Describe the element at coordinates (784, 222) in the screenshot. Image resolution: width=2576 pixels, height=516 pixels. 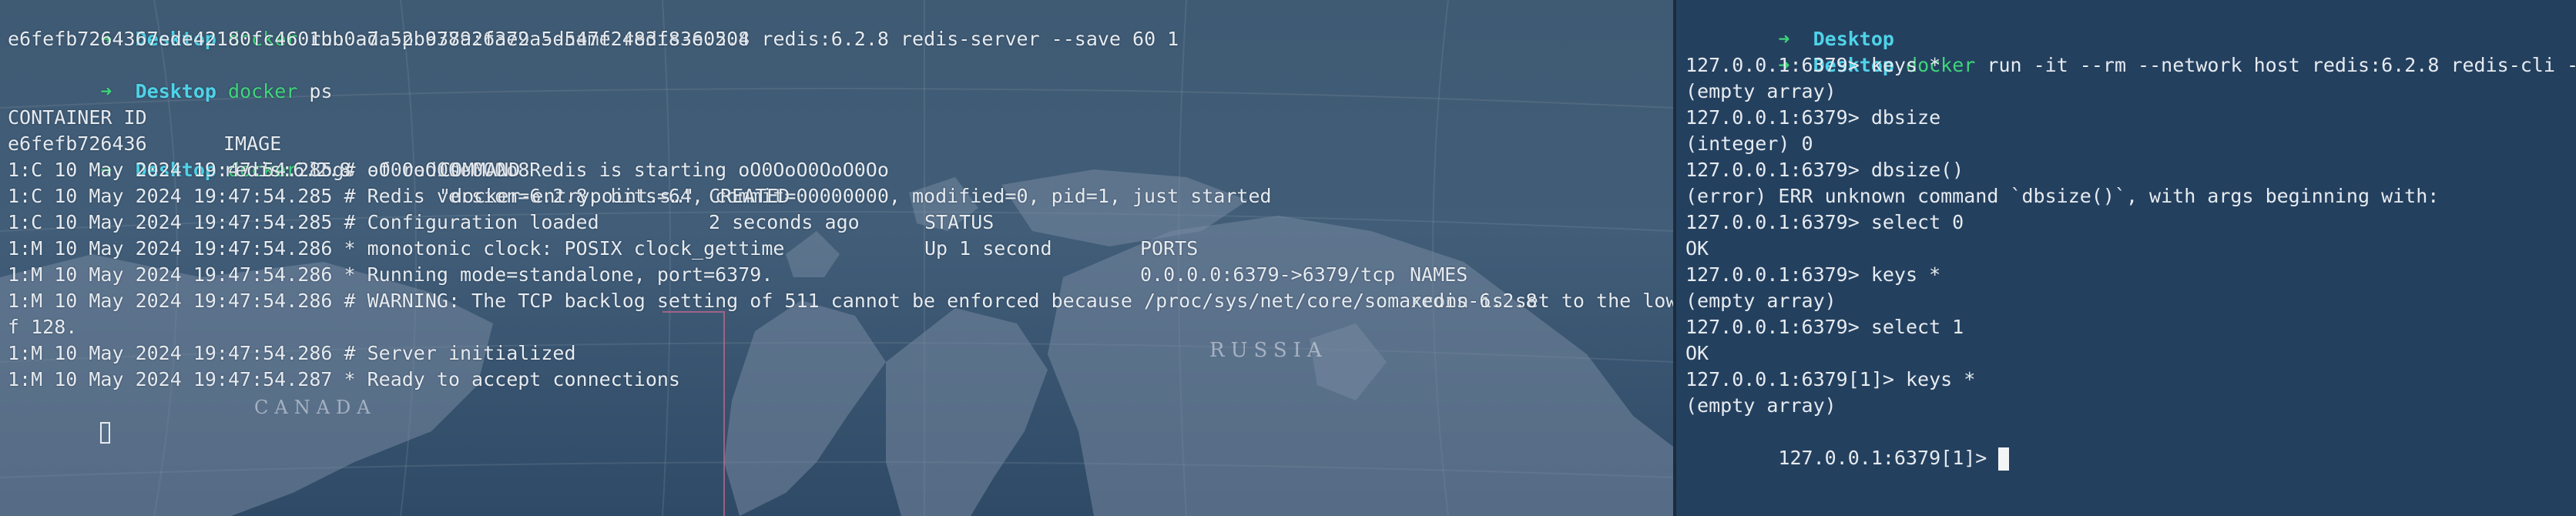
I see `ps-cell-created: 2 seconds ago` at that location.